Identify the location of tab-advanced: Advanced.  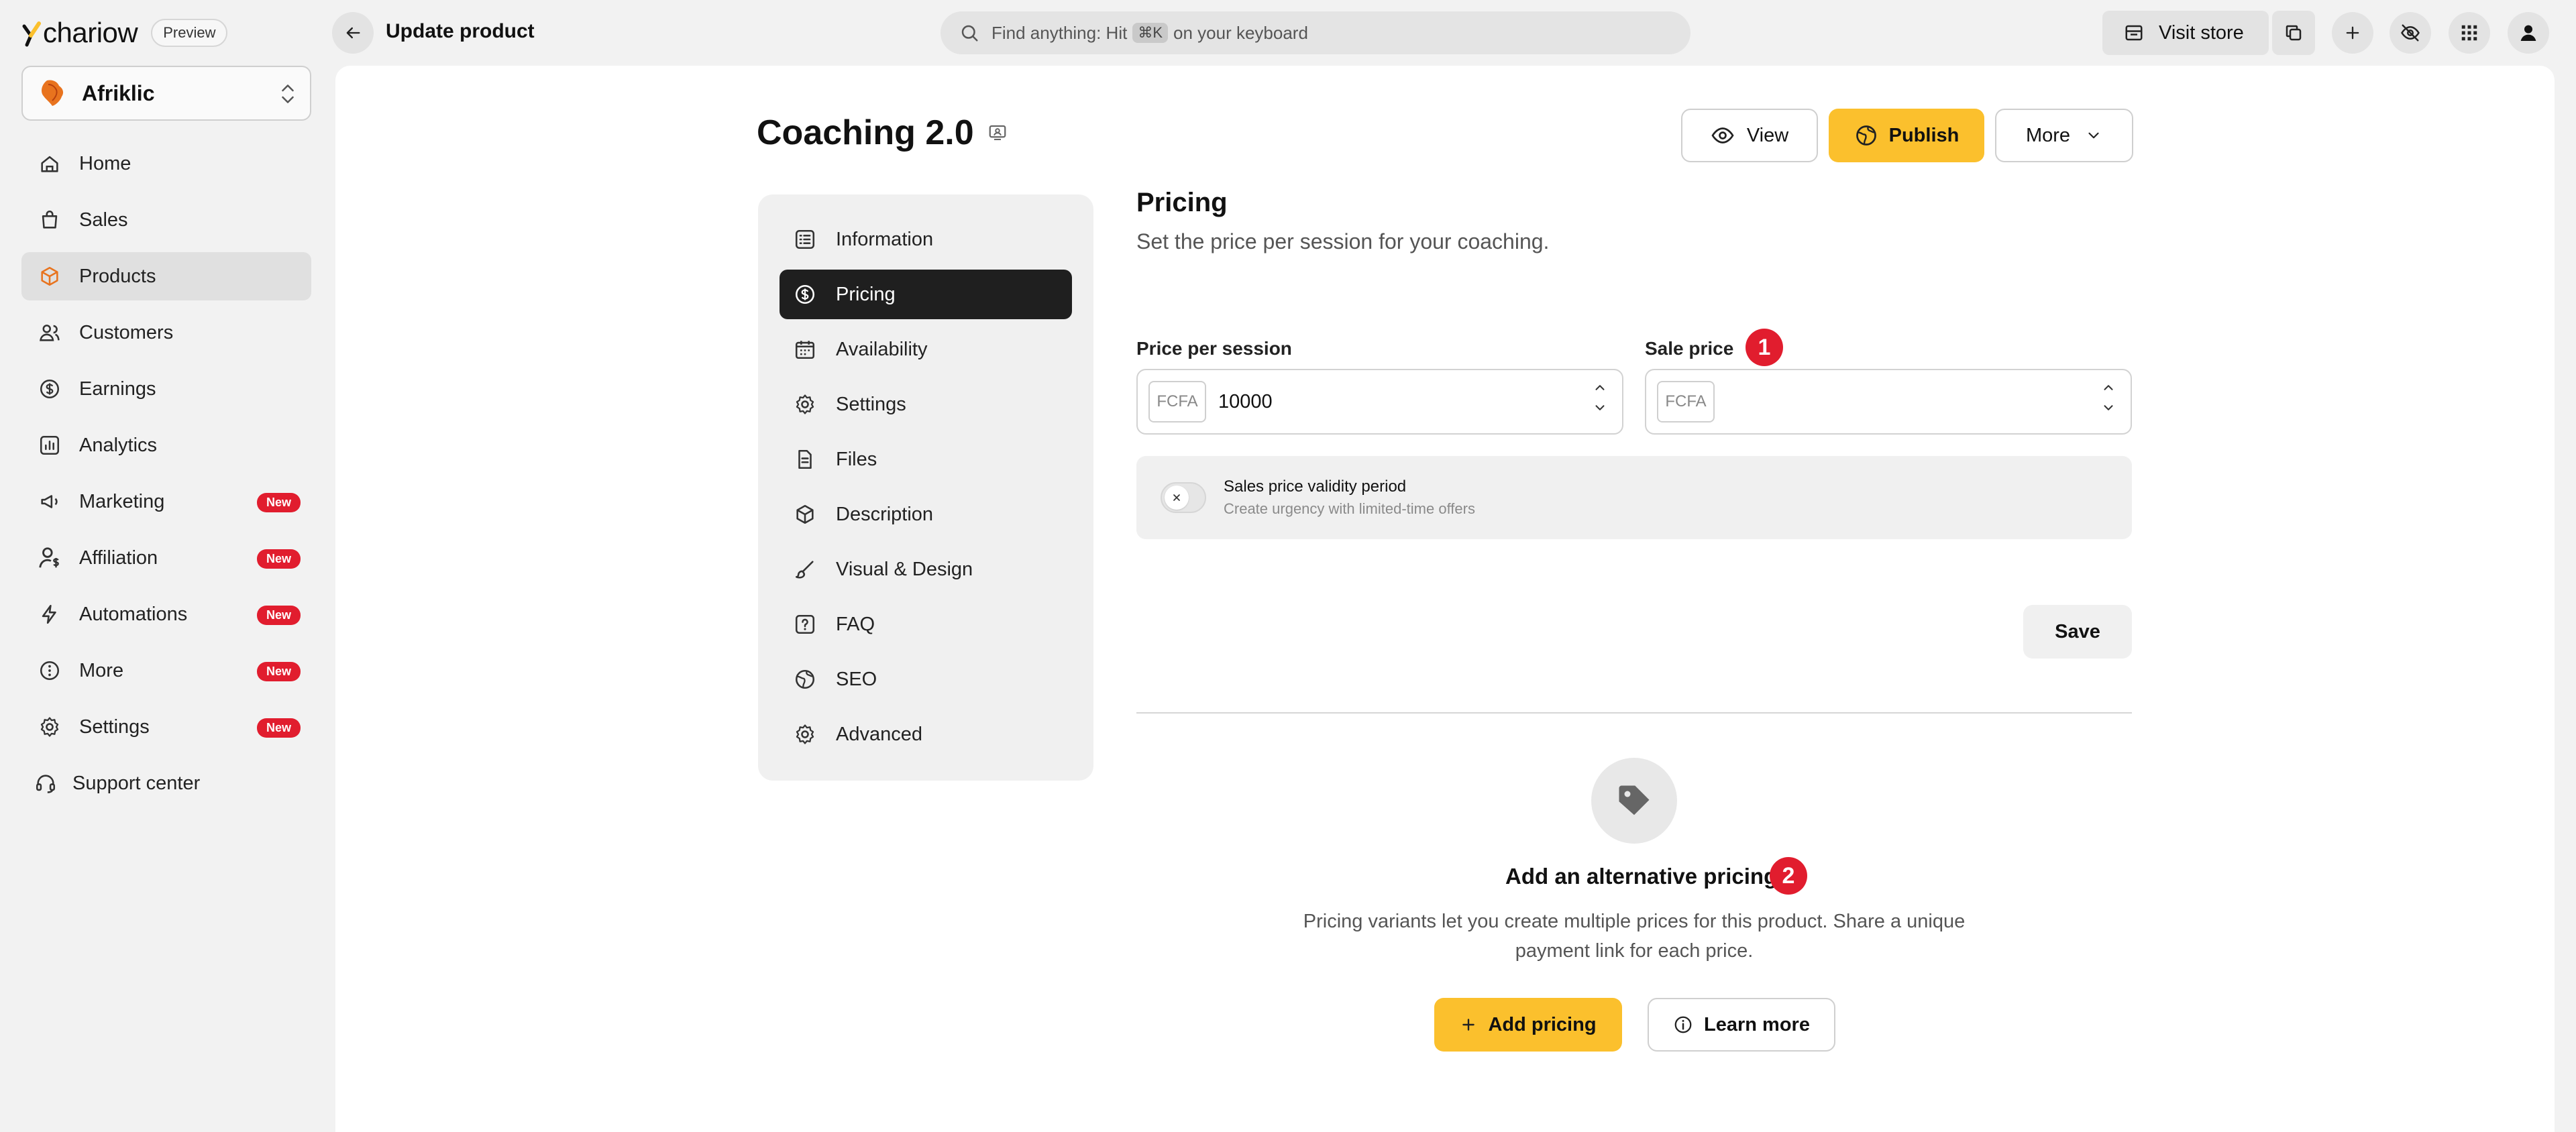
(926, 734).